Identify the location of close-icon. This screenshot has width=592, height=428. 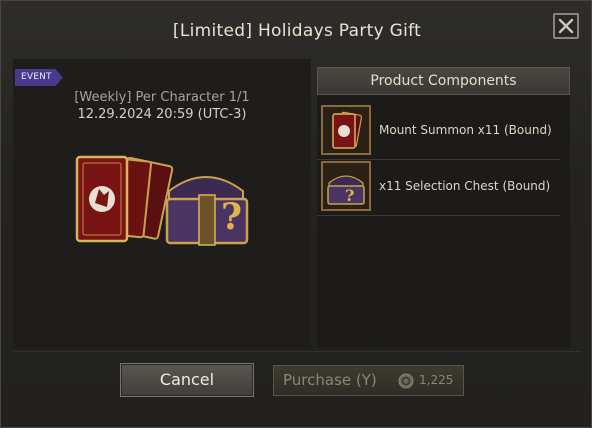
(566, 26).